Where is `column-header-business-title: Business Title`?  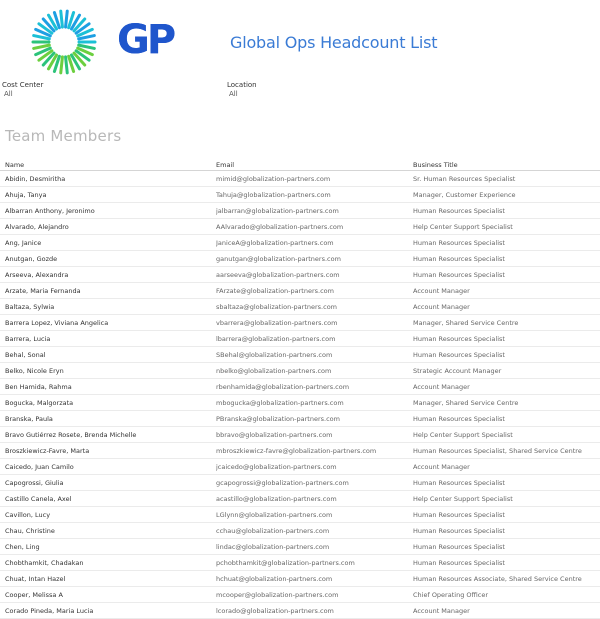 column-header-business-title: Business Title is located at coordinates (506, 165).